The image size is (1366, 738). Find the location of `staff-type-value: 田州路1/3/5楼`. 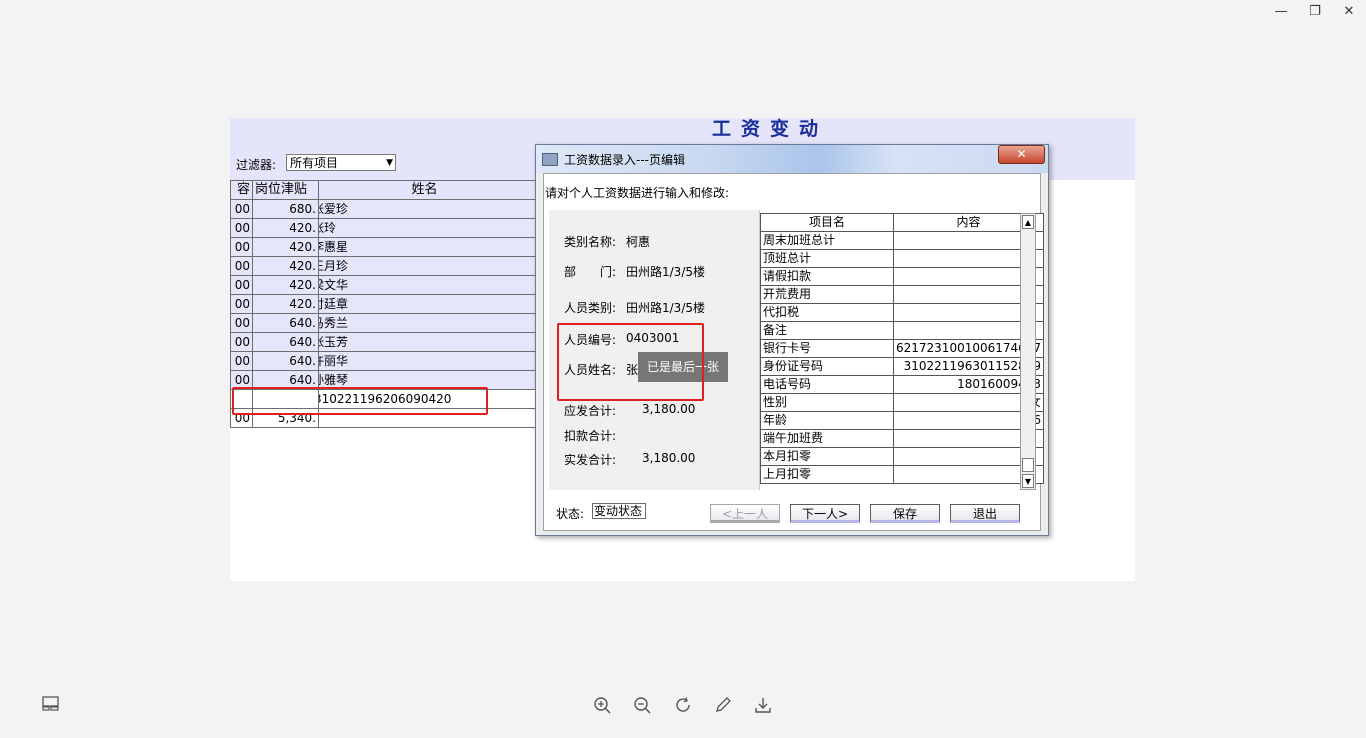

staff-type-value: 田州路1/3/5楼 is located at coordinates (665, 308).